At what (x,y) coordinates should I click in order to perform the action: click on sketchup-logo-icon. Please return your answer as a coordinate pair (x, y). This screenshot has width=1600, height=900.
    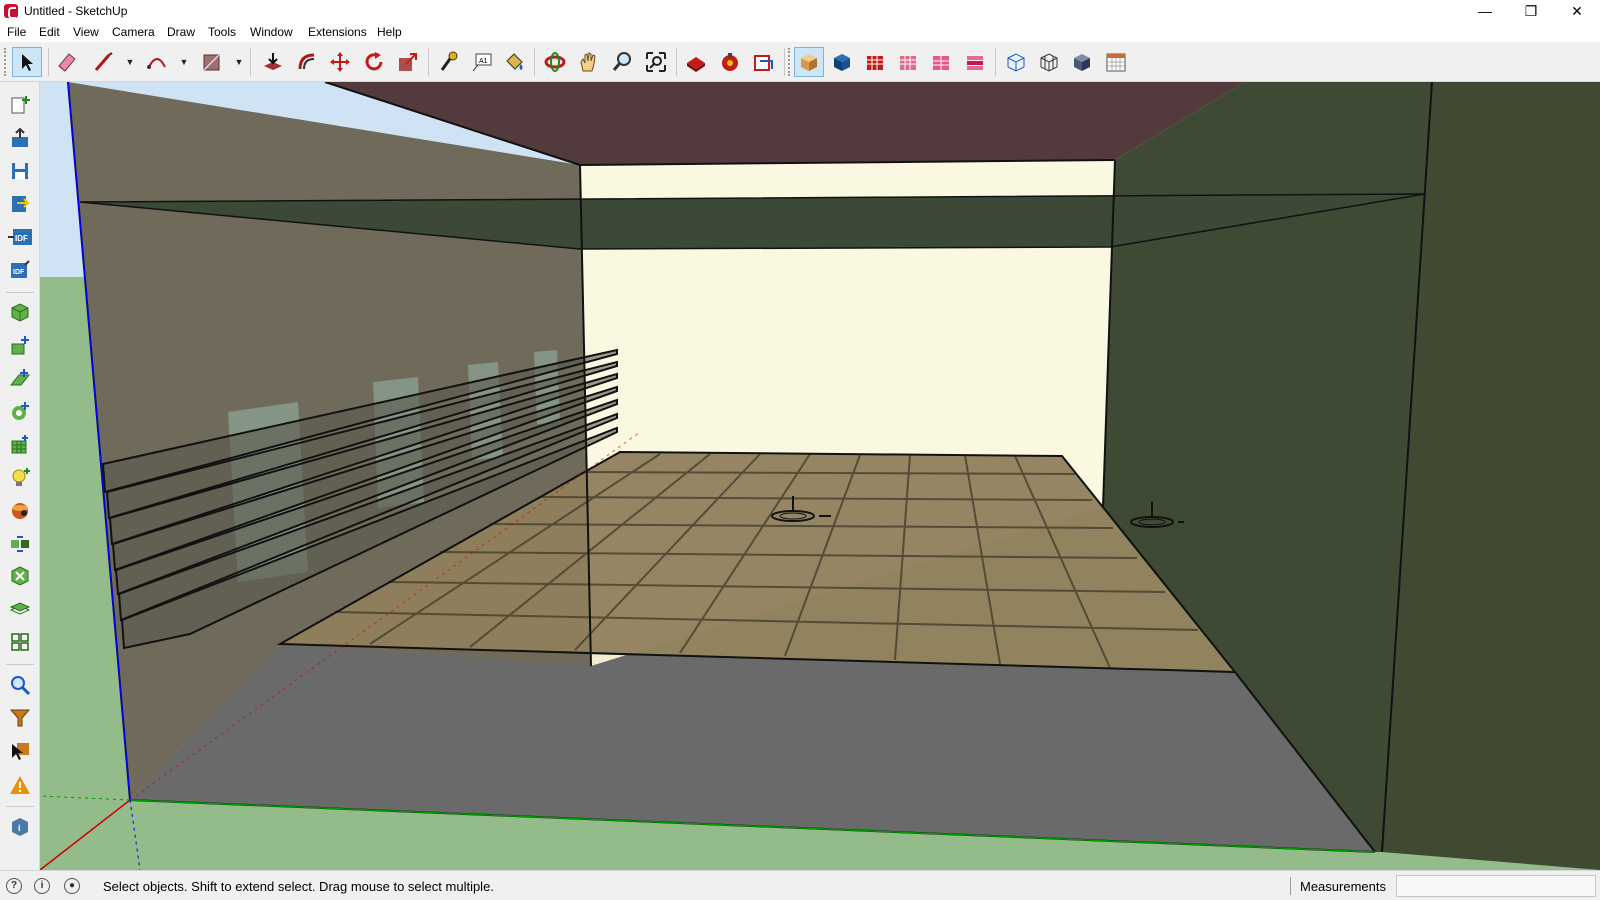
    Looking at the image, I should click on (11, 11).